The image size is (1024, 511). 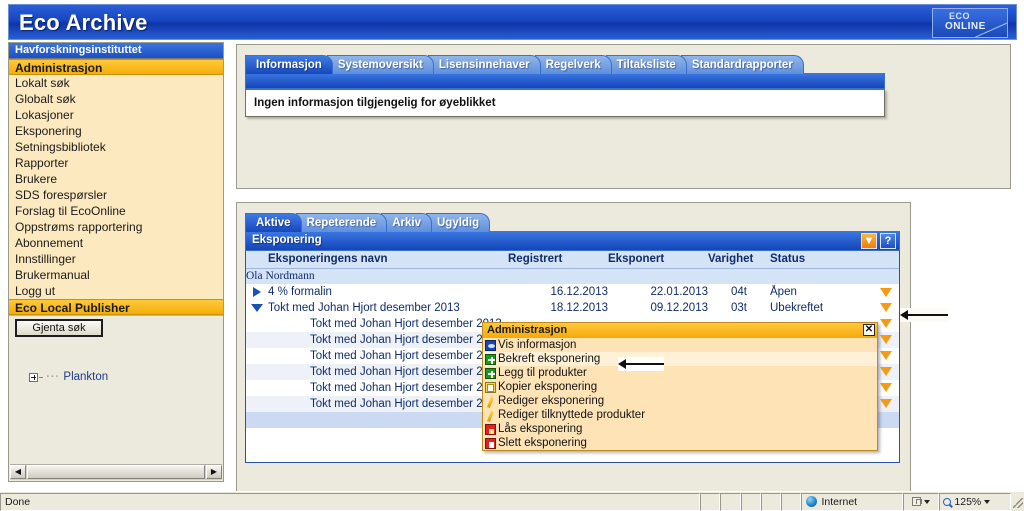 What do you see at coordinates (540, 429) in the screenshot?
I see `context-menu-item-label: Lås eksponering` at bounding box center [540, 429].